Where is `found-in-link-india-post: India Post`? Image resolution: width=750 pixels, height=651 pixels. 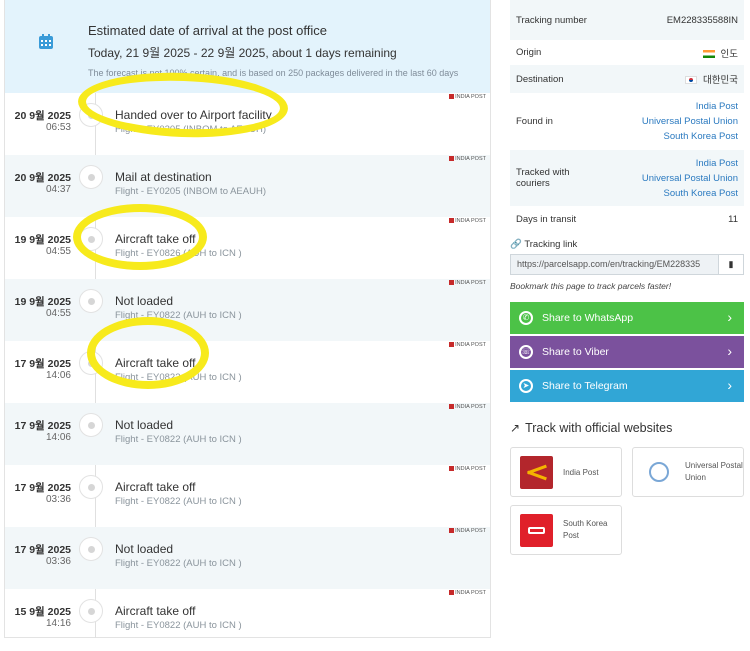
found-in-link-india-post: India Post is located at coordinates (672, 106).